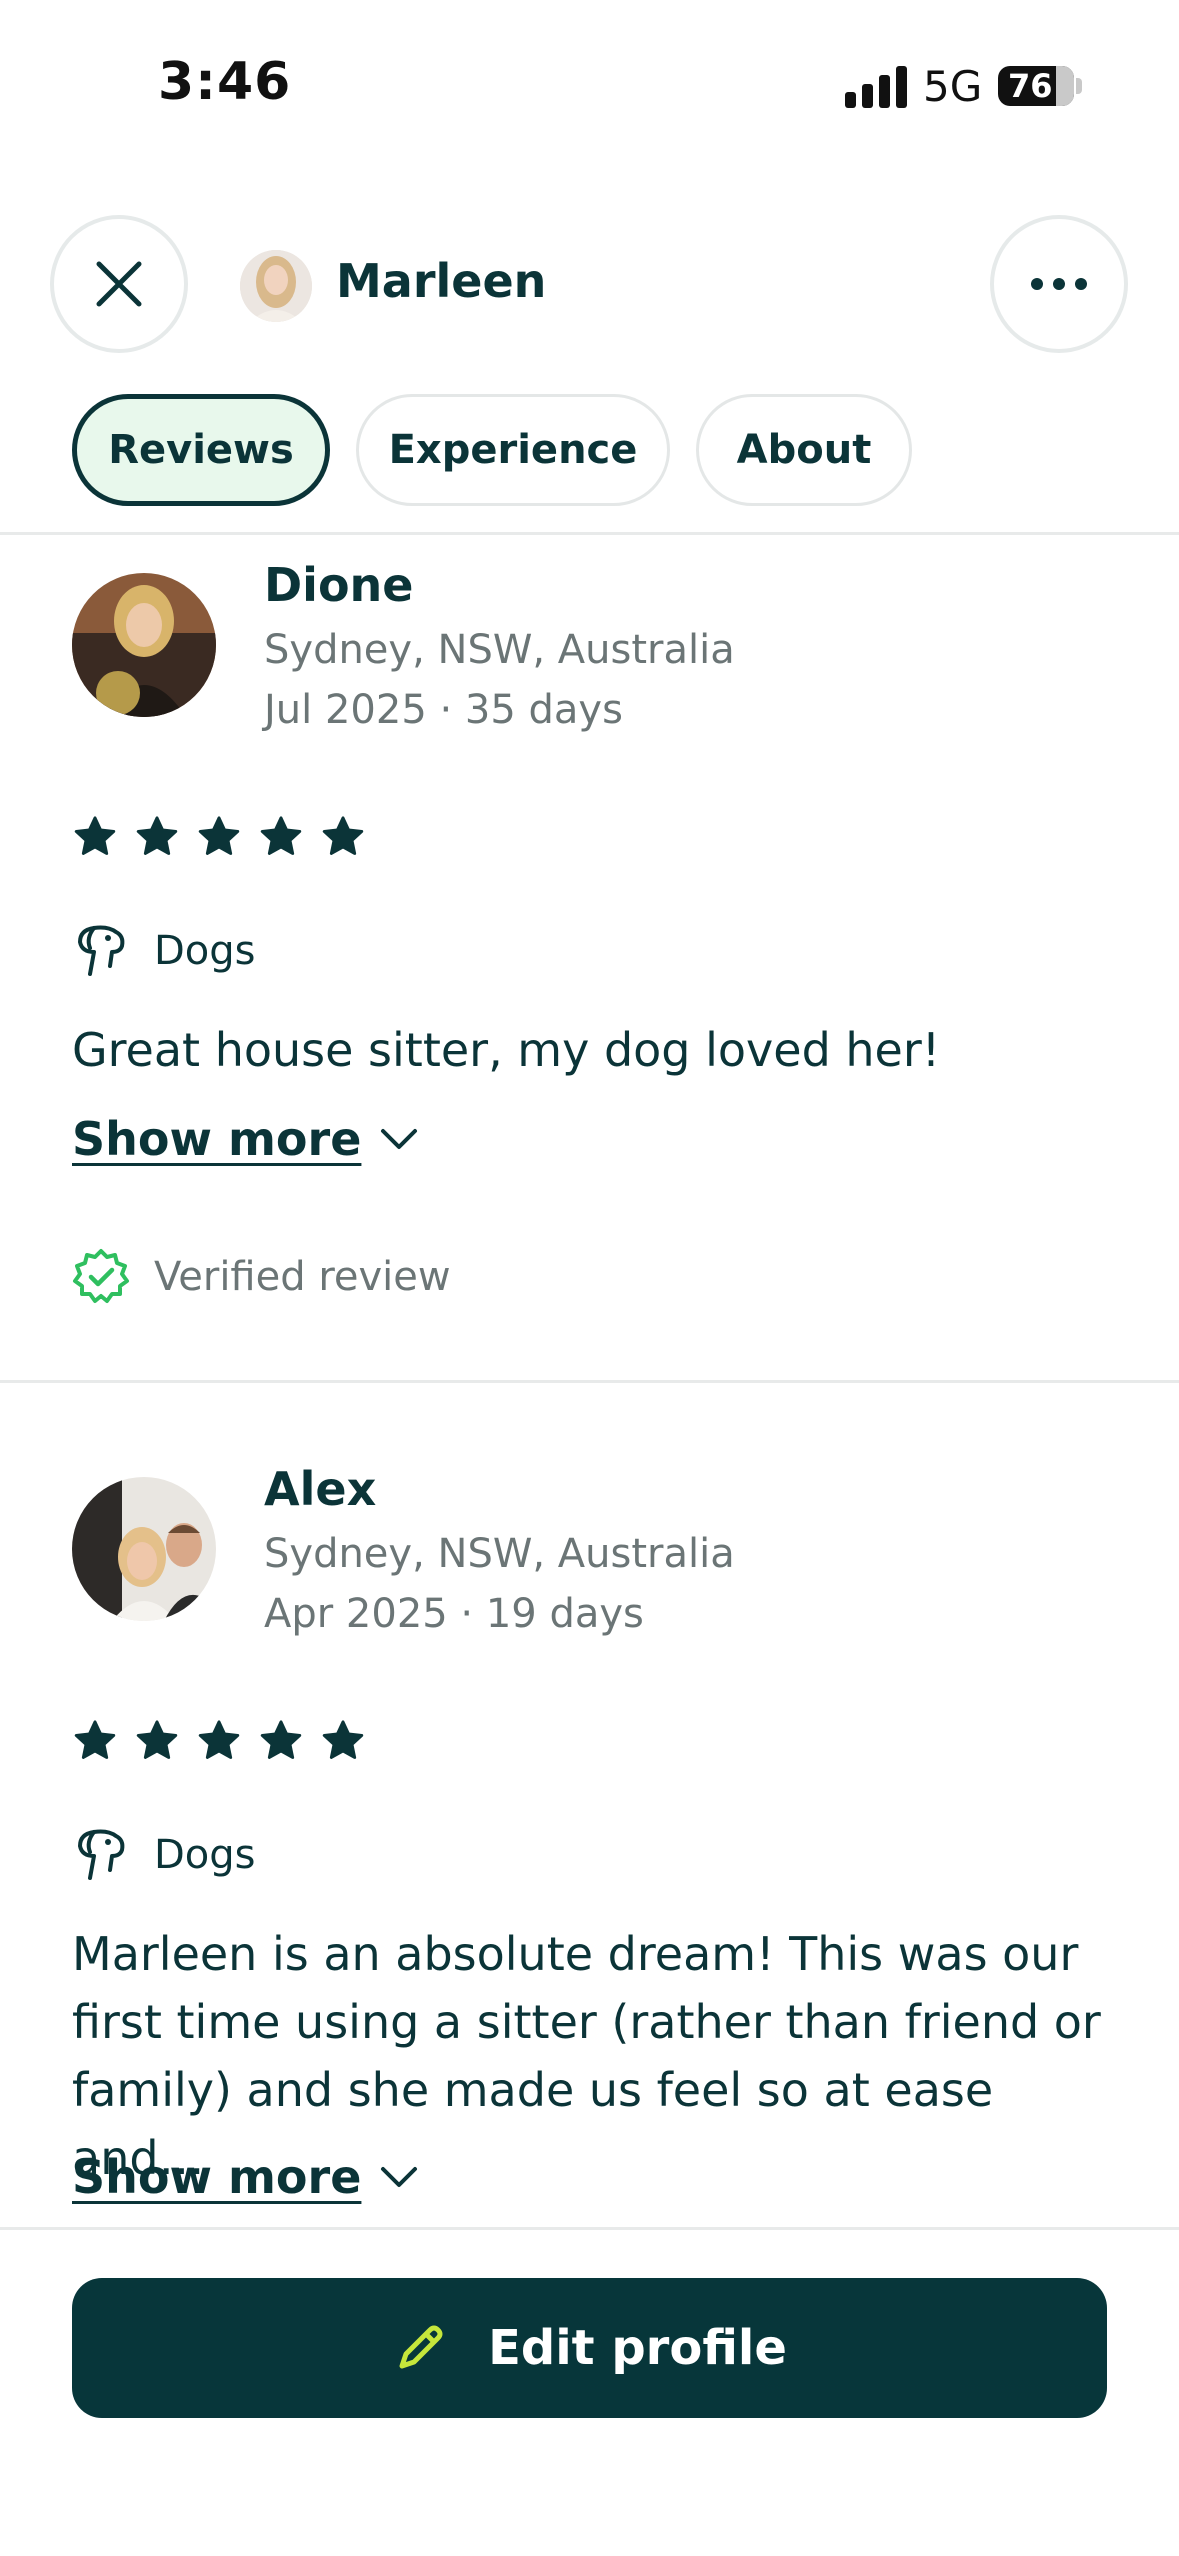 This screenshot has width=1179, height=2556. I want to click on more-options-button, so click(1059, 284).